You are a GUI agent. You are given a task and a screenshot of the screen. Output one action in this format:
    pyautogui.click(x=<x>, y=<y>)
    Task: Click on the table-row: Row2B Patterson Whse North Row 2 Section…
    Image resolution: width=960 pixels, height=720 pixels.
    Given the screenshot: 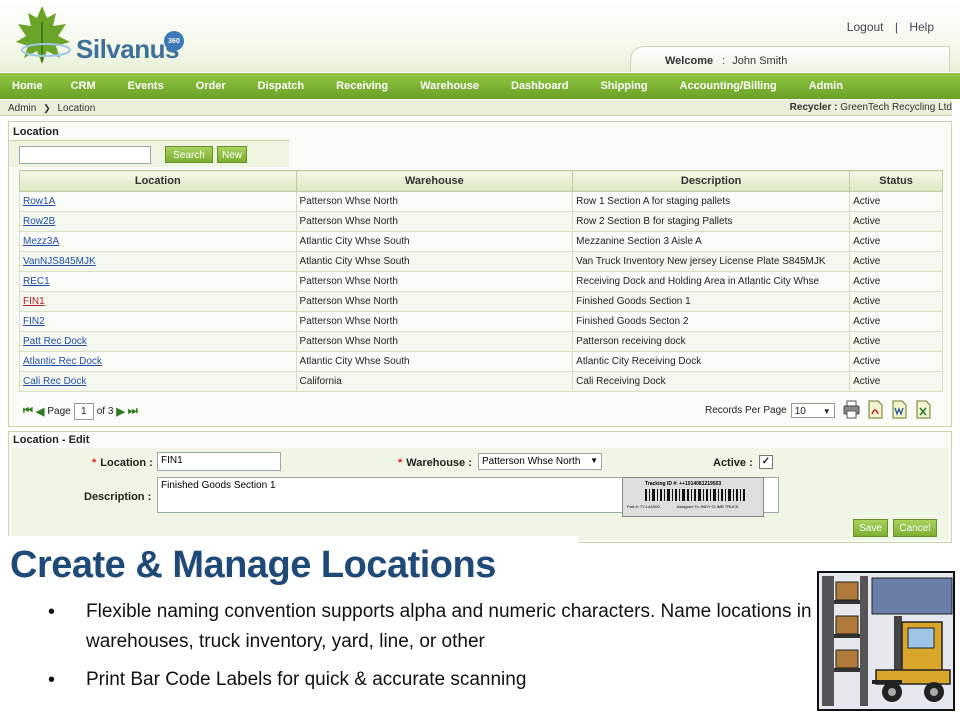 What is the action you would take?
    pyautogui.click(x=481, y=221)
    